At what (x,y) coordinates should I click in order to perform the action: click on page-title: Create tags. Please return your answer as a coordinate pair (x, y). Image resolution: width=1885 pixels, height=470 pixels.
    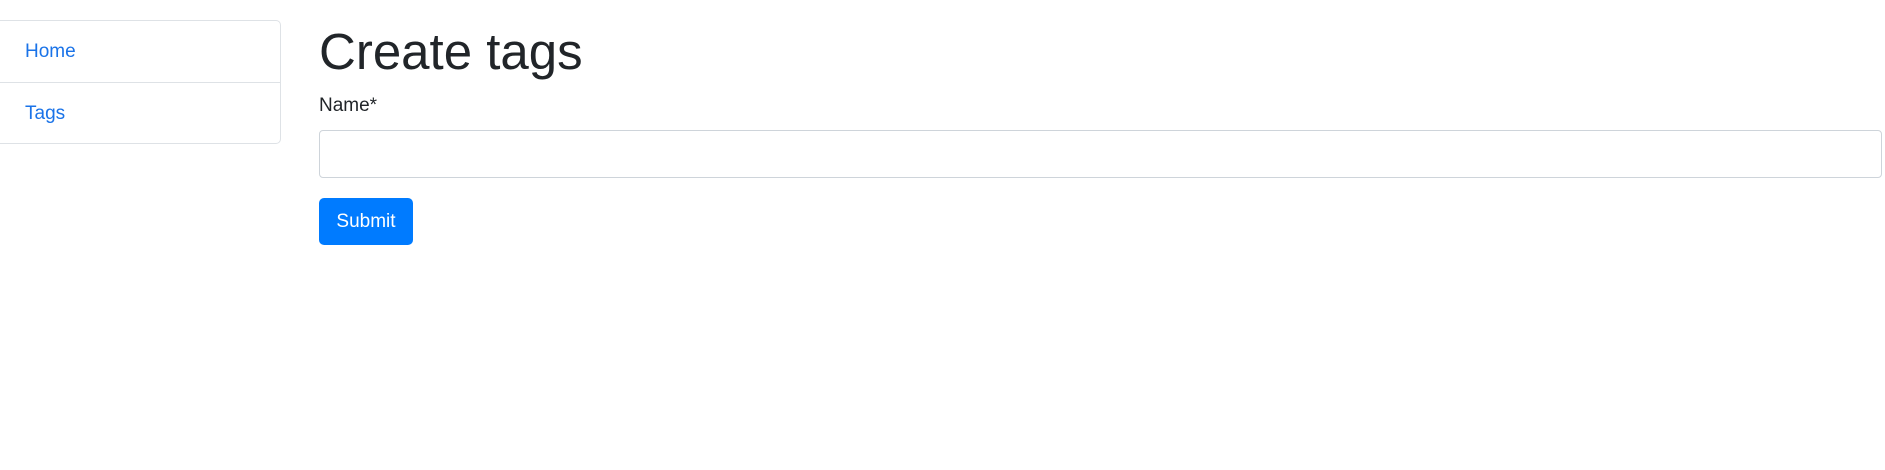
    Looking at the image, I should click on (451, 51).